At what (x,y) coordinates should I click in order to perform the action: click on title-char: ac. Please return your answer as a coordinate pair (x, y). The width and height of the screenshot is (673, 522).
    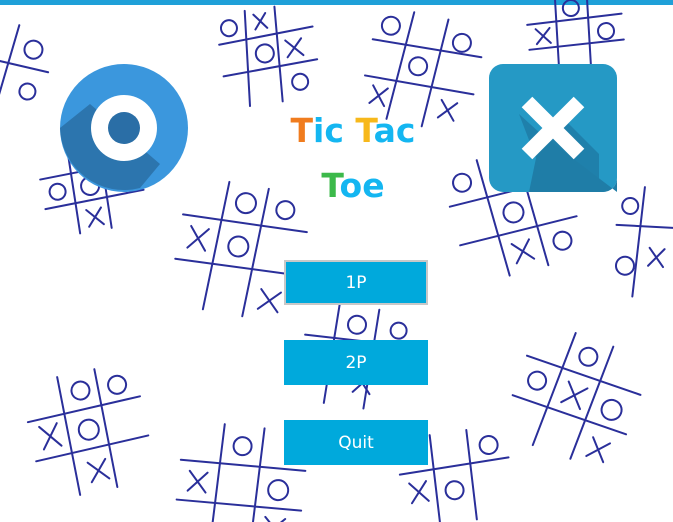
    Looking at the image, I should click on (394, 130).